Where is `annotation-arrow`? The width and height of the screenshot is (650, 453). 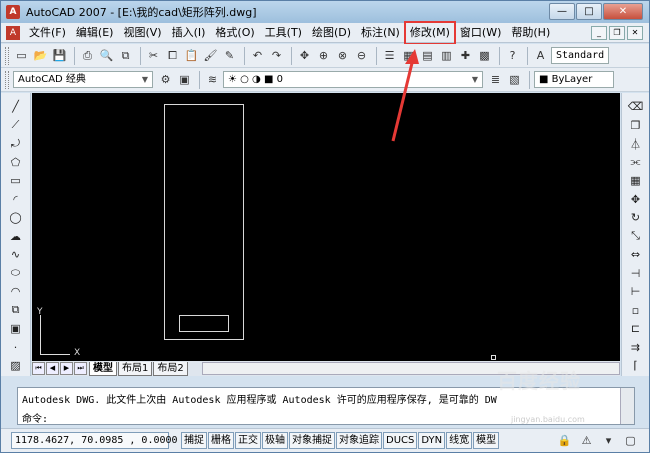
annotation-arrow is located at coordinates (405, 95).